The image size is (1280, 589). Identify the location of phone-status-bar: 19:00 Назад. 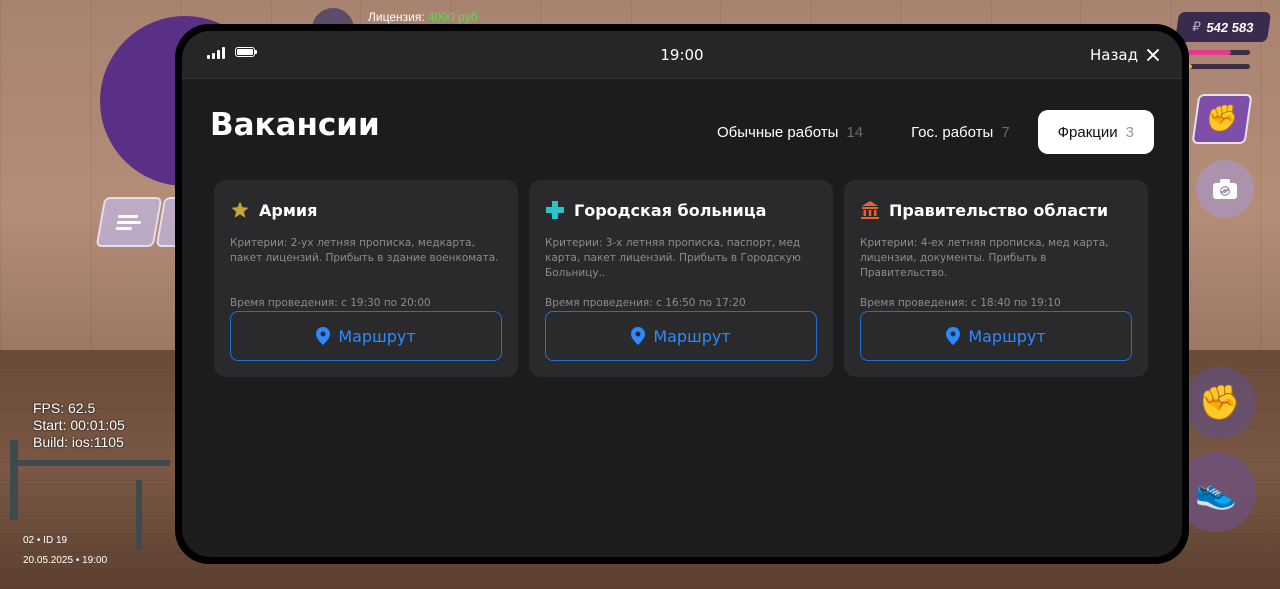
(682, 55).